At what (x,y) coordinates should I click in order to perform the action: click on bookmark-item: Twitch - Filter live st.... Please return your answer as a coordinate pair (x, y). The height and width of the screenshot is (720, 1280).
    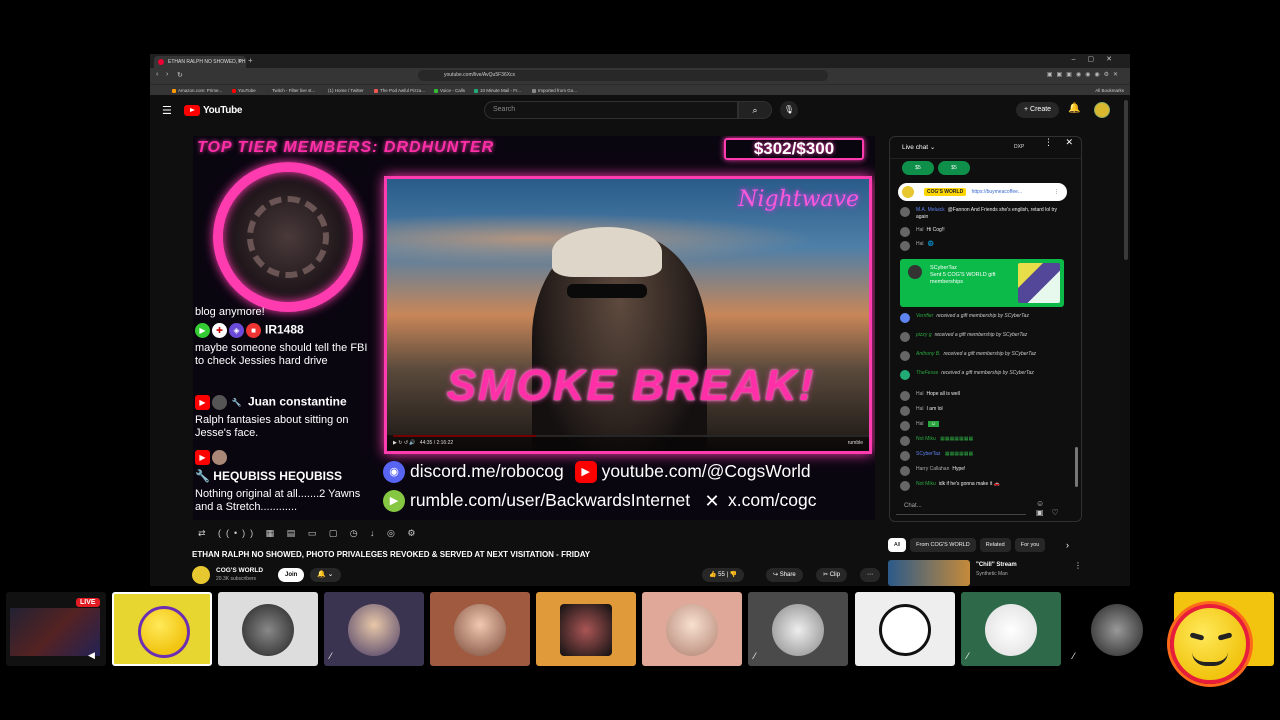
    Looking at the image, I should click on (290, 90).